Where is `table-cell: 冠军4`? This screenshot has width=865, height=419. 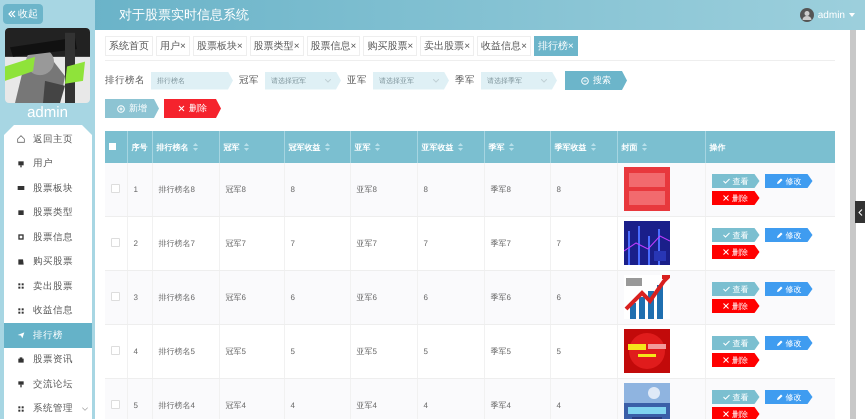
table-cell: 冠军4 is located at coordinates (236, 405).